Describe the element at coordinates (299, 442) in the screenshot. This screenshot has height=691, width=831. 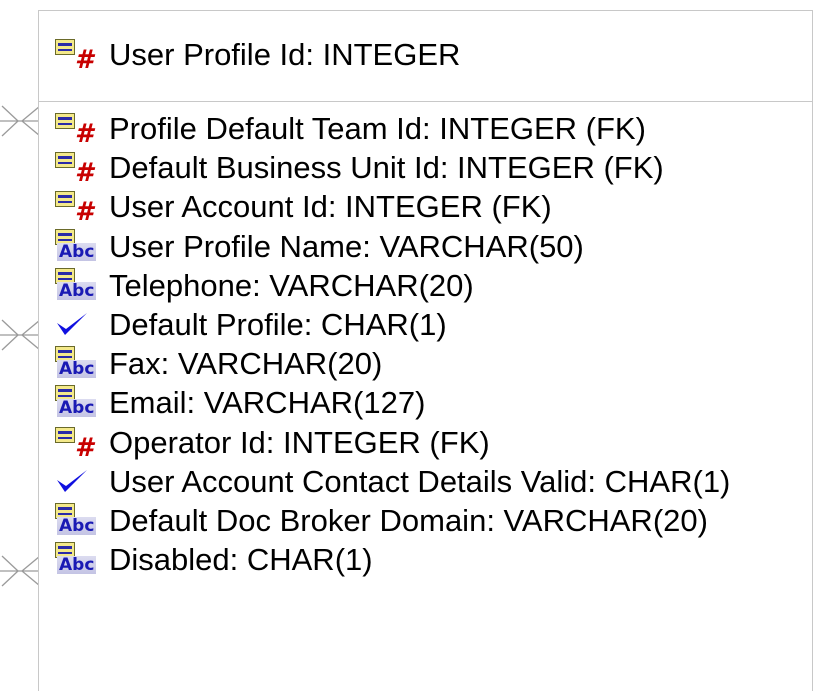
I see `attribute-label: Operator Id: INTEGER (FK)` at that location.